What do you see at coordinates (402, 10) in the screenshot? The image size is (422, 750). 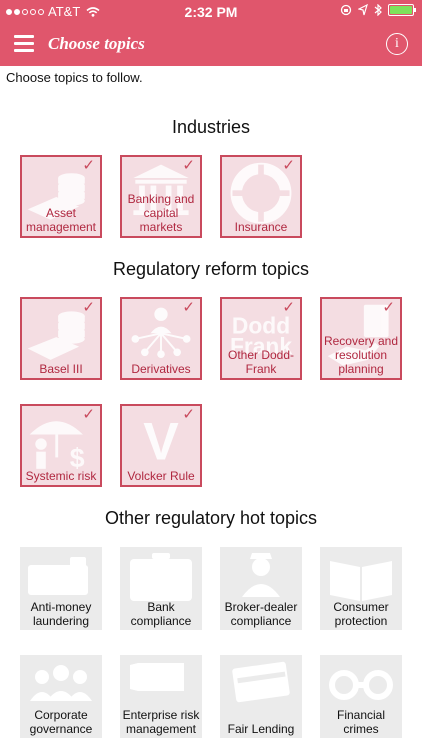 I see `battery-icon` at bounding box center [402, 10].